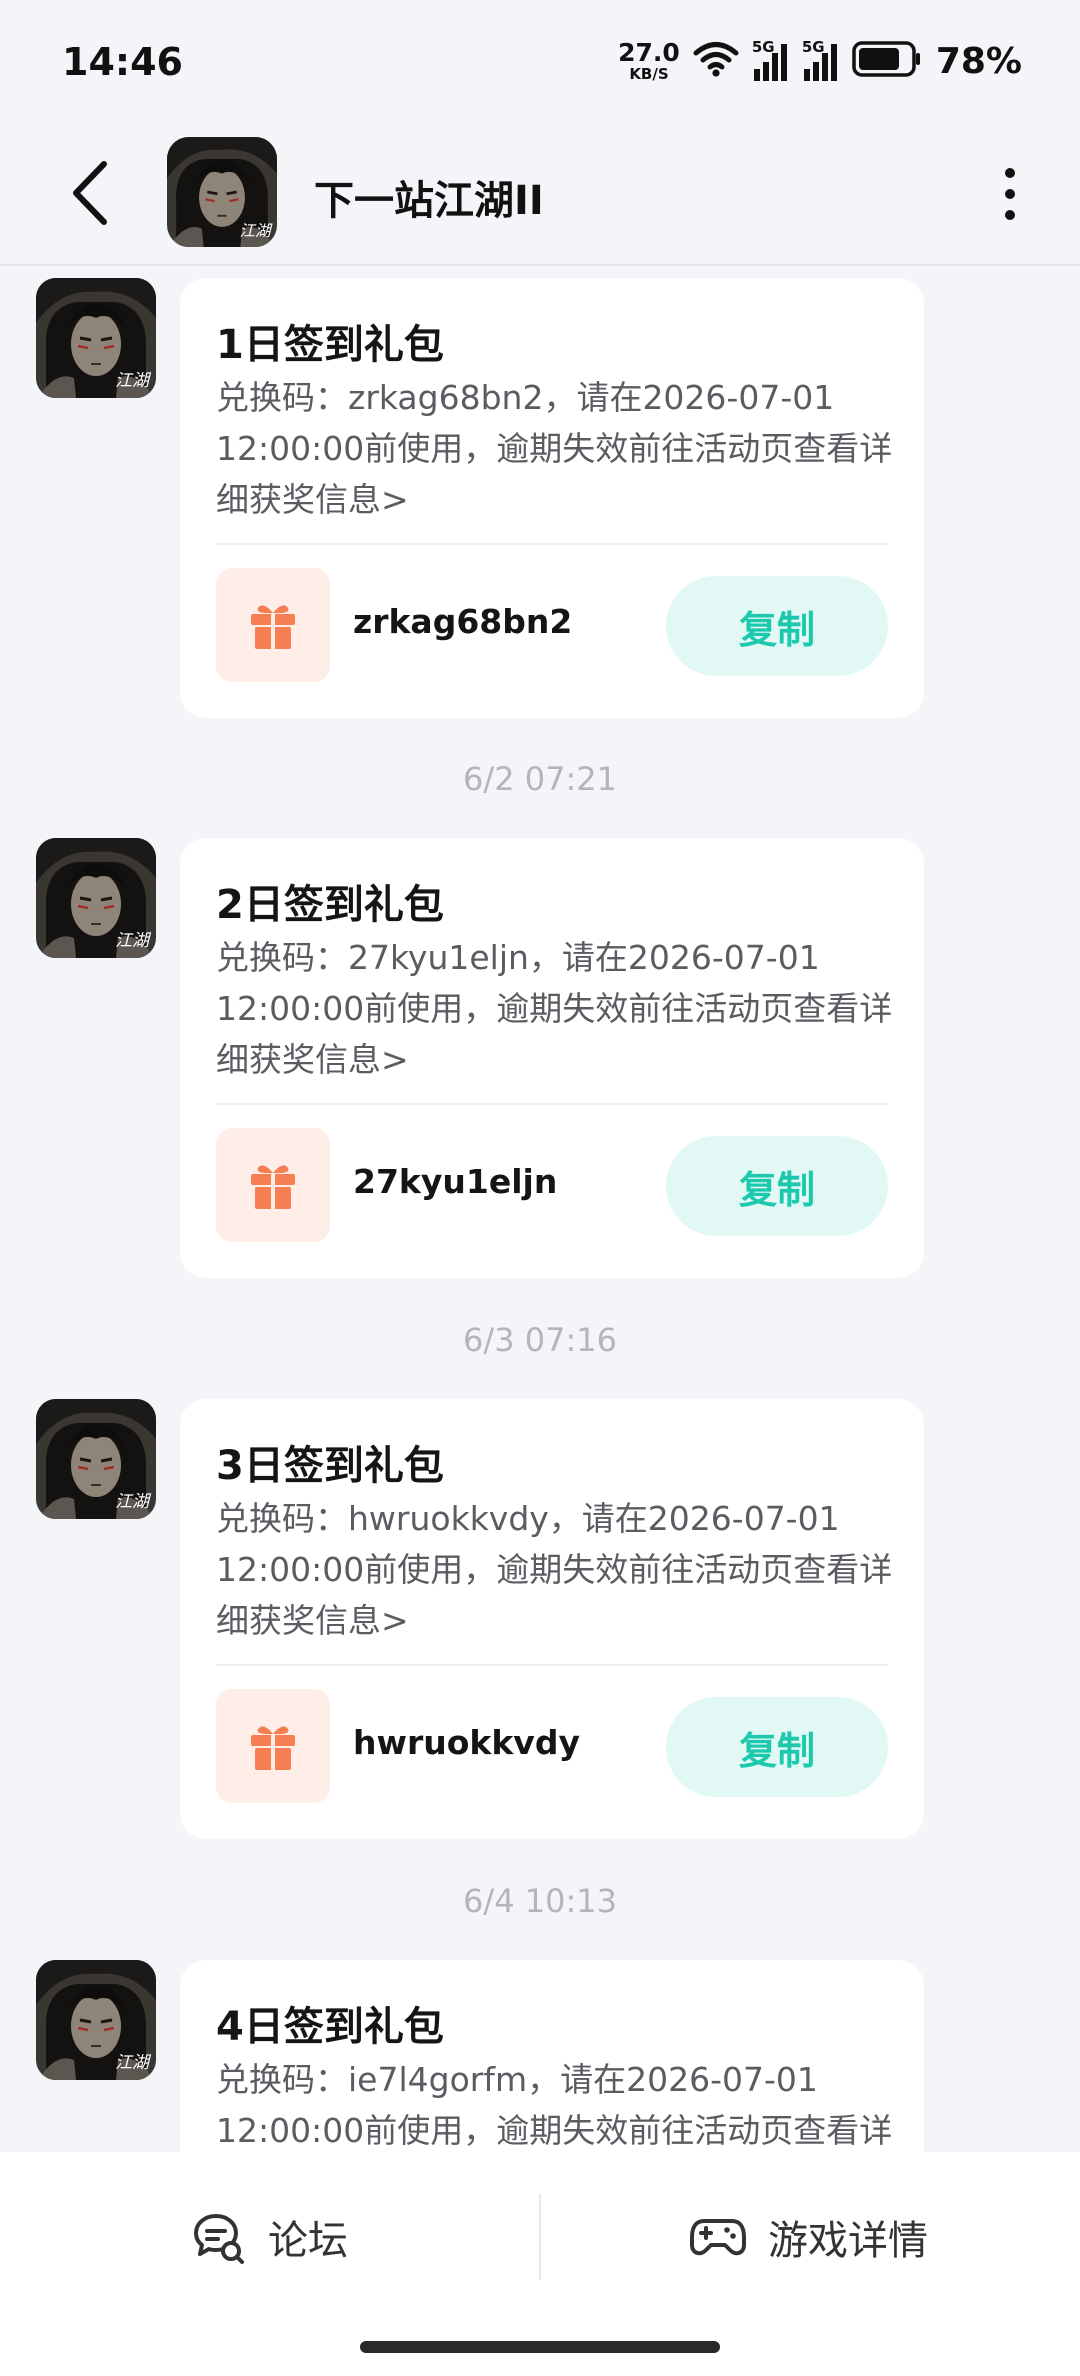  I want to click on back-button, so click(90, 193).